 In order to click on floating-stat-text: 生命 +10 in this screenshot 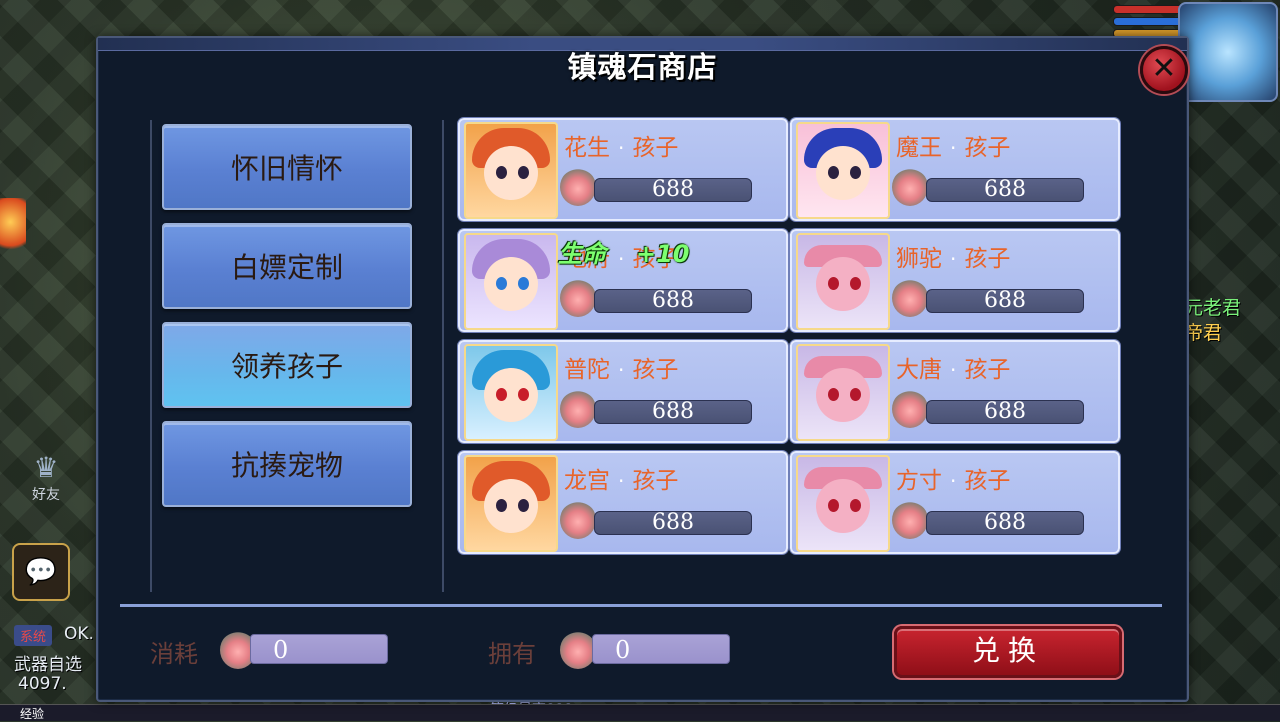, I will do `click(624, 251)`.